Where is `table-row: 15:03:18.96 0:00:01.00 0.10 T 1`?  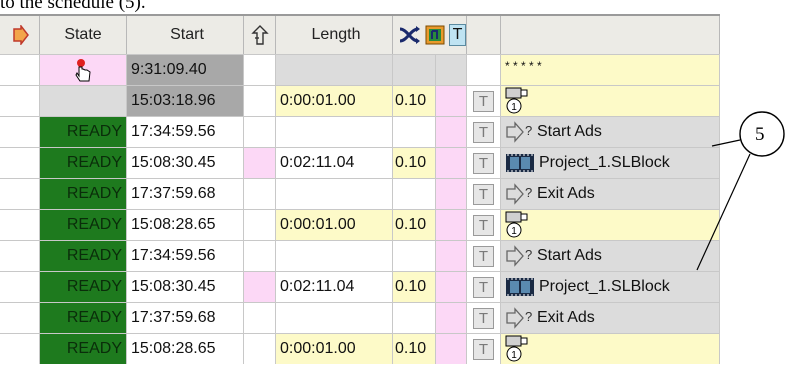 table-row: 15:03:18.96 0:00:01.00 0.10 T 1 is located at coordinates (360, 100).